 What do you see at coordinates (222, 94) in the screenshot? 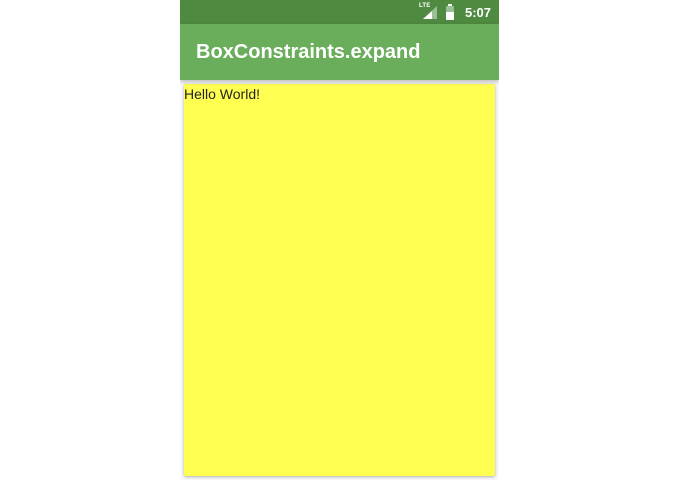
I see `hello-text: Hello World!` at bounding box center [222, 94].